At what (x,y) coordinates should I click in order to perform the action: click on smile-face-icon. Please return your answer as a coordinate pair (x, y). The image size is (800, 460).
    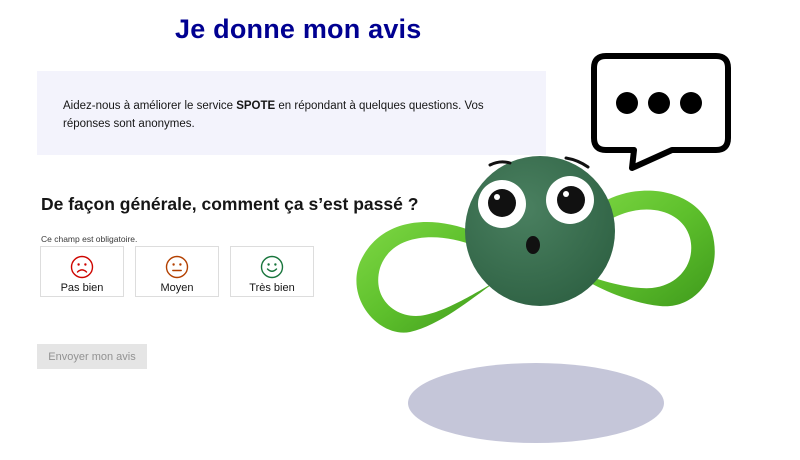
    Looking at the image, I should click on (272, 267).